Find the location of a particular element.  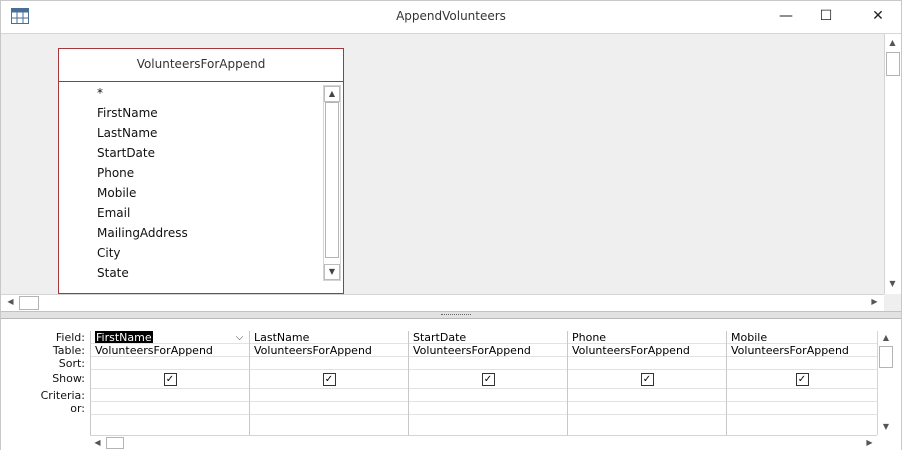

field-cell: StartDate is located at coordinates (488, 337).